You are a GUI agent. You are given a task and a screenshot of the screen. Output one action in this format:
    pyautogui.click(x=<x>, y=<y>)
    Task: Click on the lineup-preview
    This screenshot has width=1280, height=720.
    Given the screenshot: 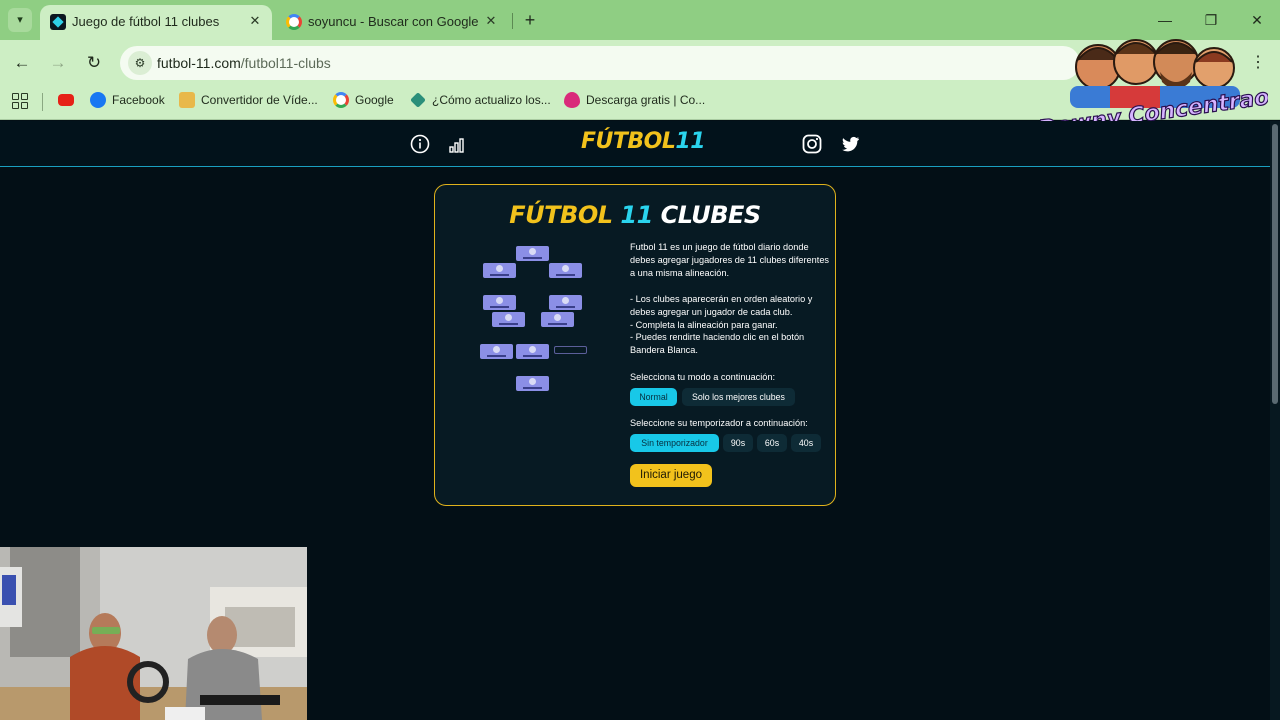 What is the action you would take?
    pyautogui.click(x=535, y=320)
    